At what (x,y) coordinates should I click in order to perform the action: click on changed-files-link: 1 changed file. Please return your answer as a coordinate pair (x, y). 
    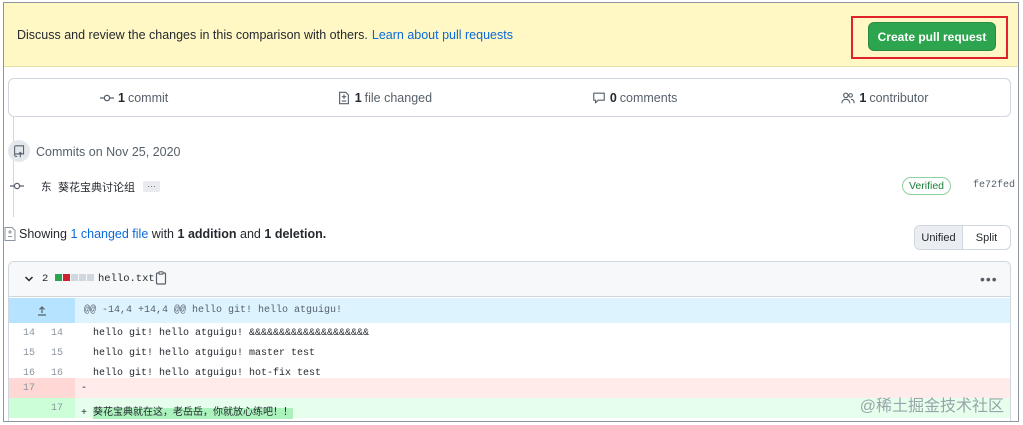
    Looking at the image, I should click on (109, 234).